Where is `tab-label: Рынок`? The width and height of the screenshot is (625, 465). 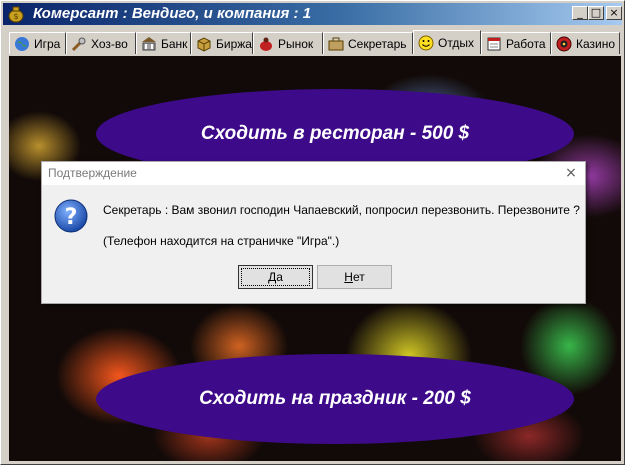 tab-label: Рынок is located at coordinates (296, 43).